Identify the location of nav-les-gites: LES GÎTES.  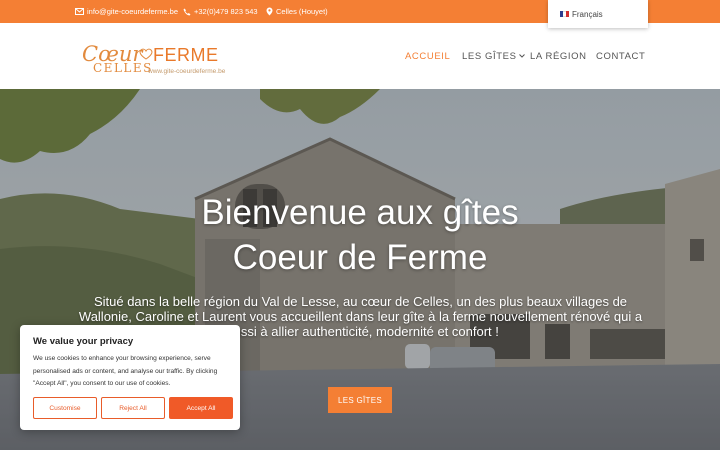
(493, 56).